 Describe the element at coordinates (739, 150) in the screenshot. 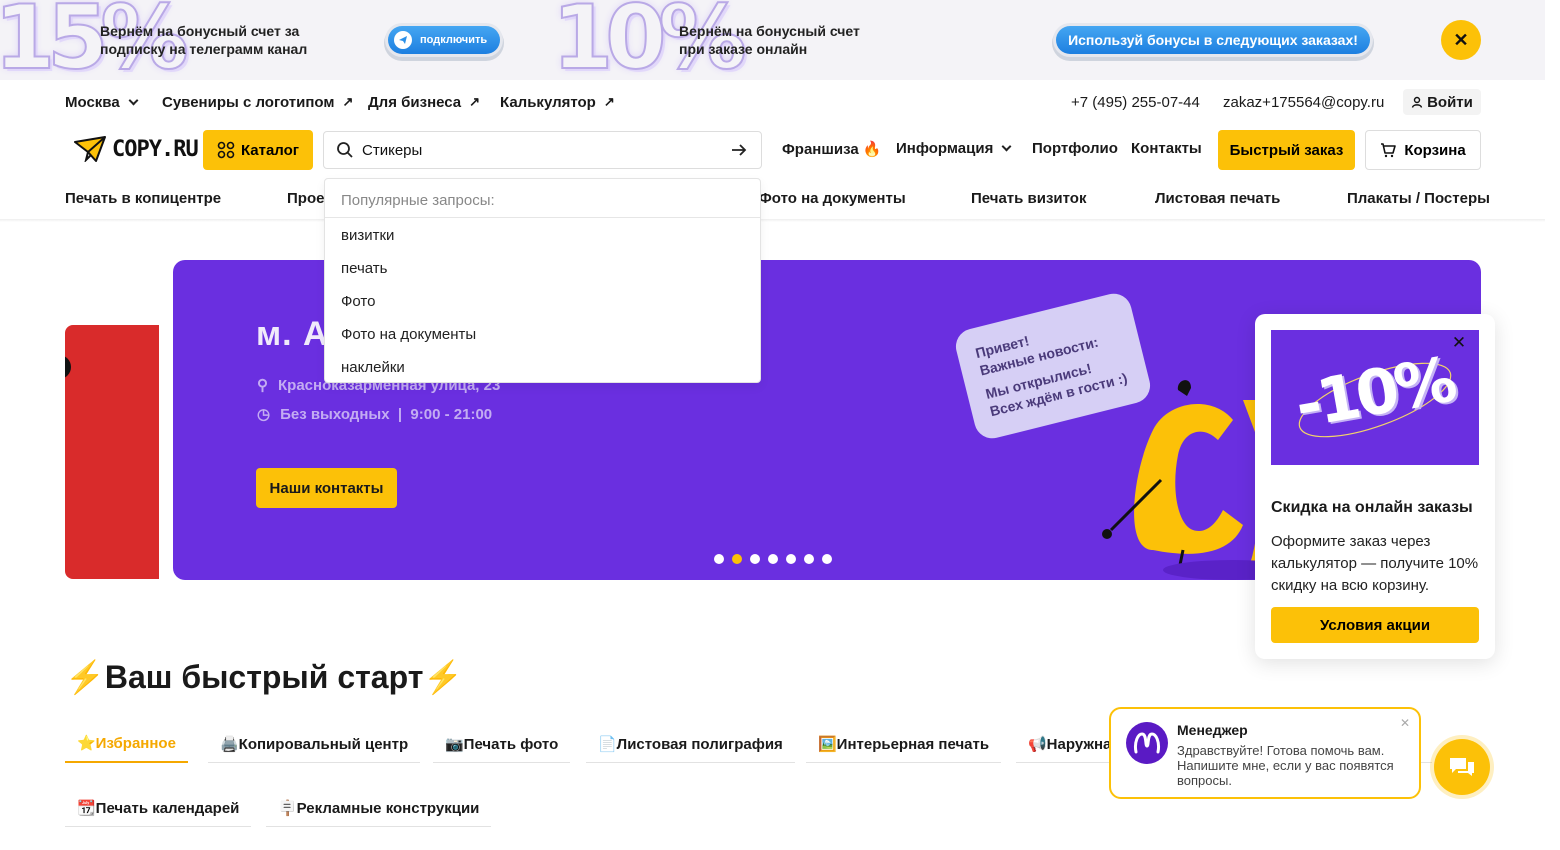

I see `arrow-right-icon` at that location.